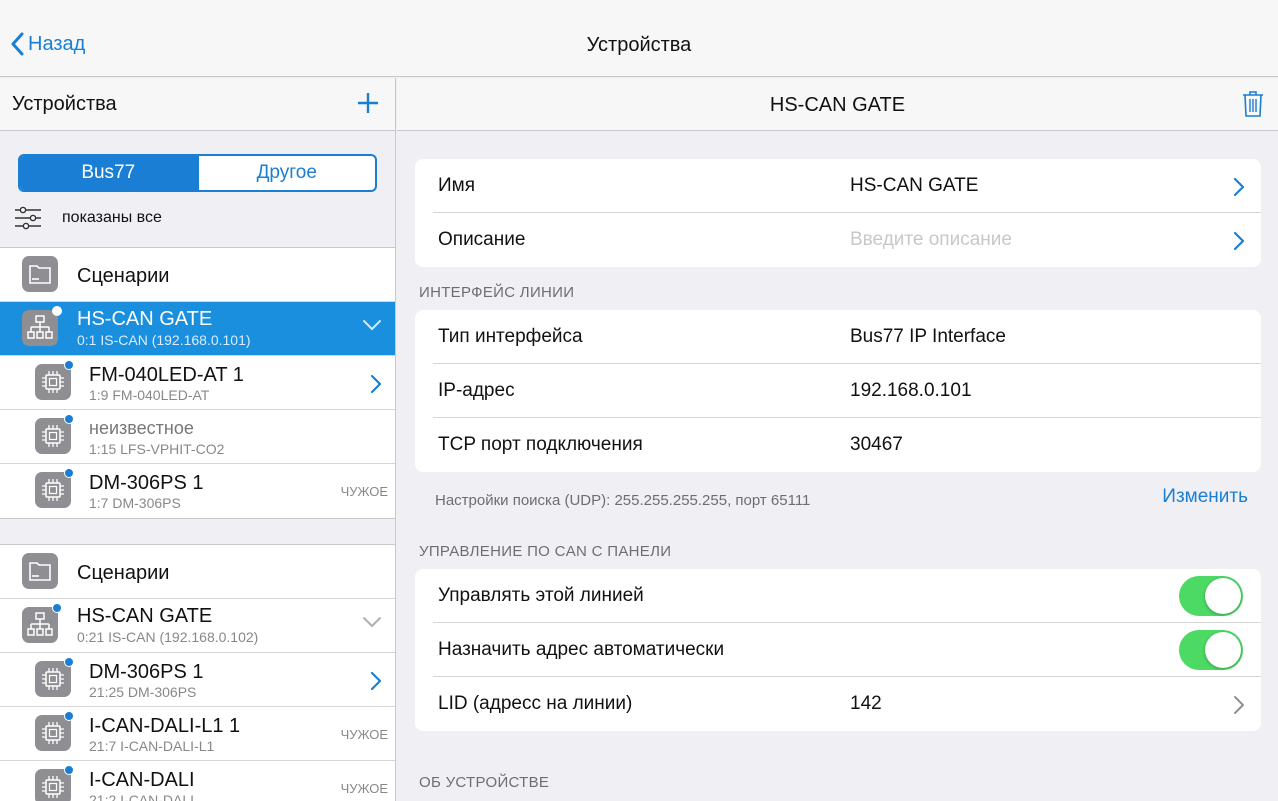 The height and width of the screenshot is (801, 1278). I want to click on control-line-row: Управлять этой линией, so click(847, 596).